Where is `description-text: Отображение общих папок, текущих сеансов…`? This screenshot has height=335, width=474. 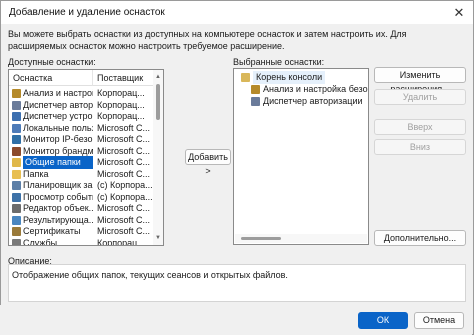
description-text: Отображение общих папок, текущих сеансов… is located at coordinates (150, 275).